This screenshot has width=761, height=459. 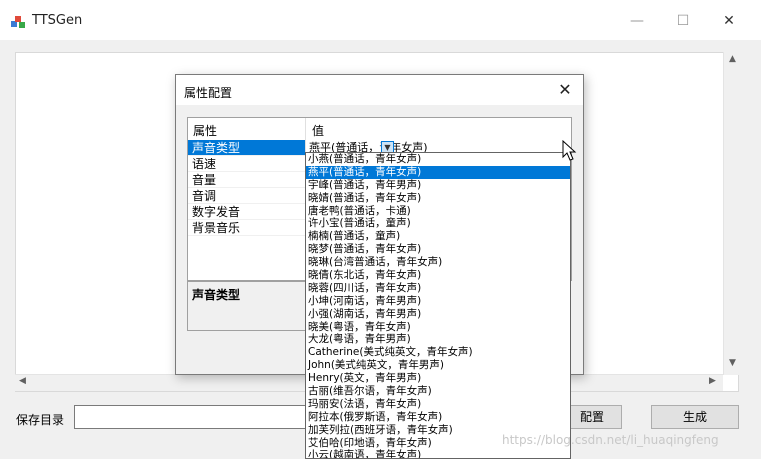 I want to click on dropdown-item: 楠楠(普通话，童声), so click(x=438, y=236).